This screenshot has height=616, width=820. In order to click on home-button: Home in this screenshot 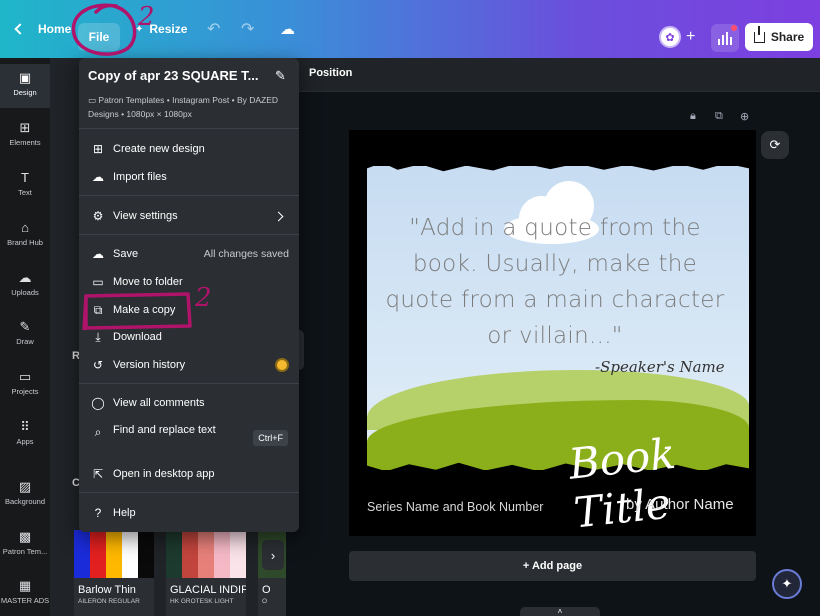, I will do `click(41, 29)`.